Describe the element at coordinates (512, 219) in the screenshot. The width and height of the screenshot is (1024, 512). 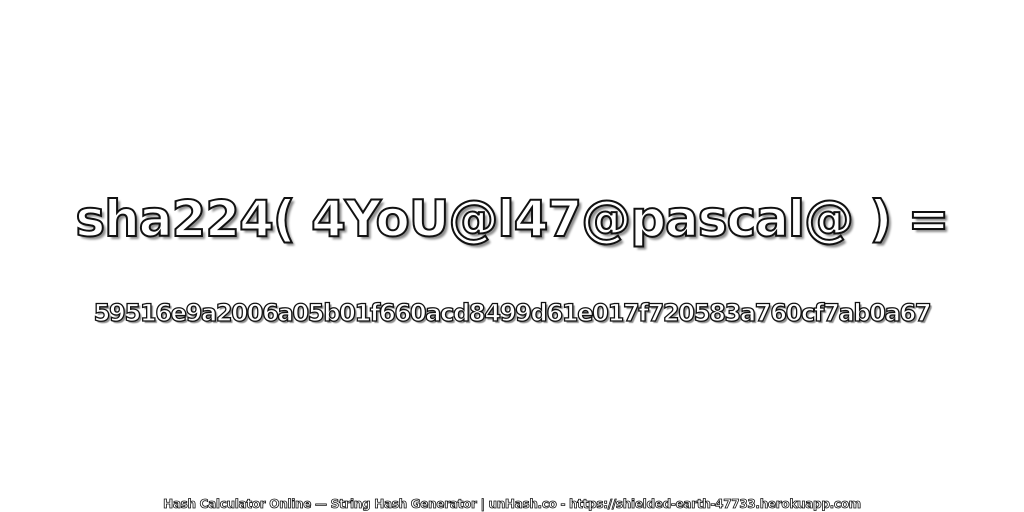
I see `hash-expression-title: sha224( 4YoU@l47@pascal@ ) =` at that location.